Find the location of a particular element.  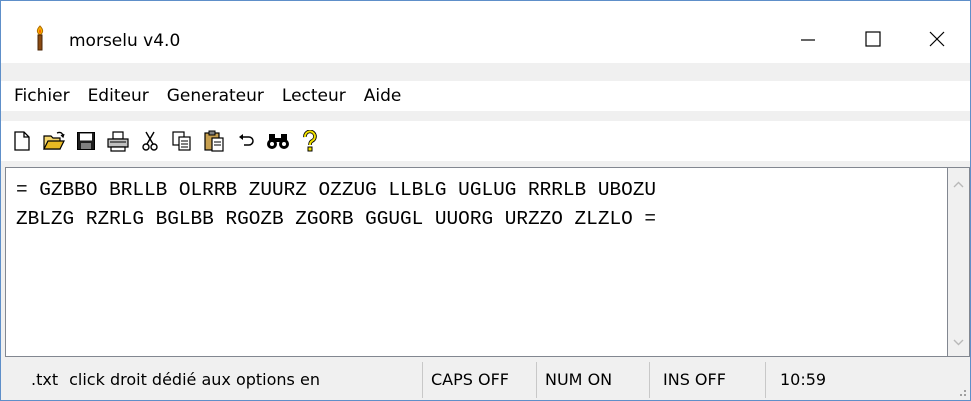

undo-icon is located at coordinates (246, 140).